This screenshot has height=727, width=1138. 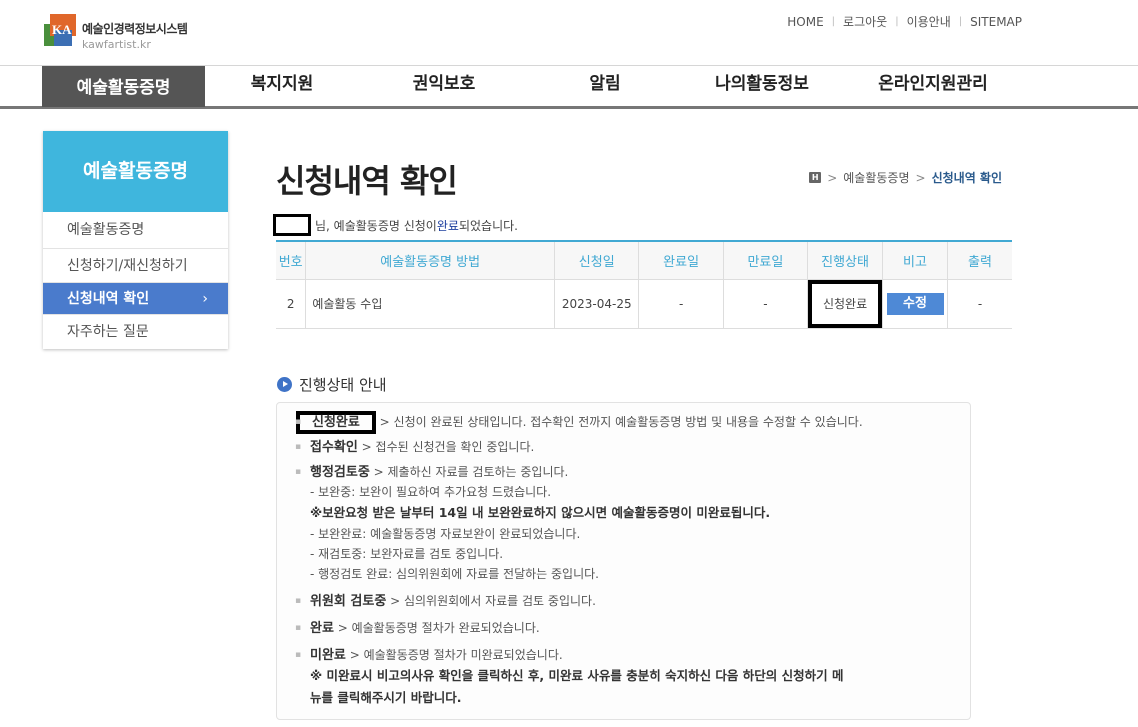 What do you see at coordinates (135, 266) in the screenshot?
I see `sidebar-item-apply: 신청하기/재신청하기` at bounding box center [135, 266].